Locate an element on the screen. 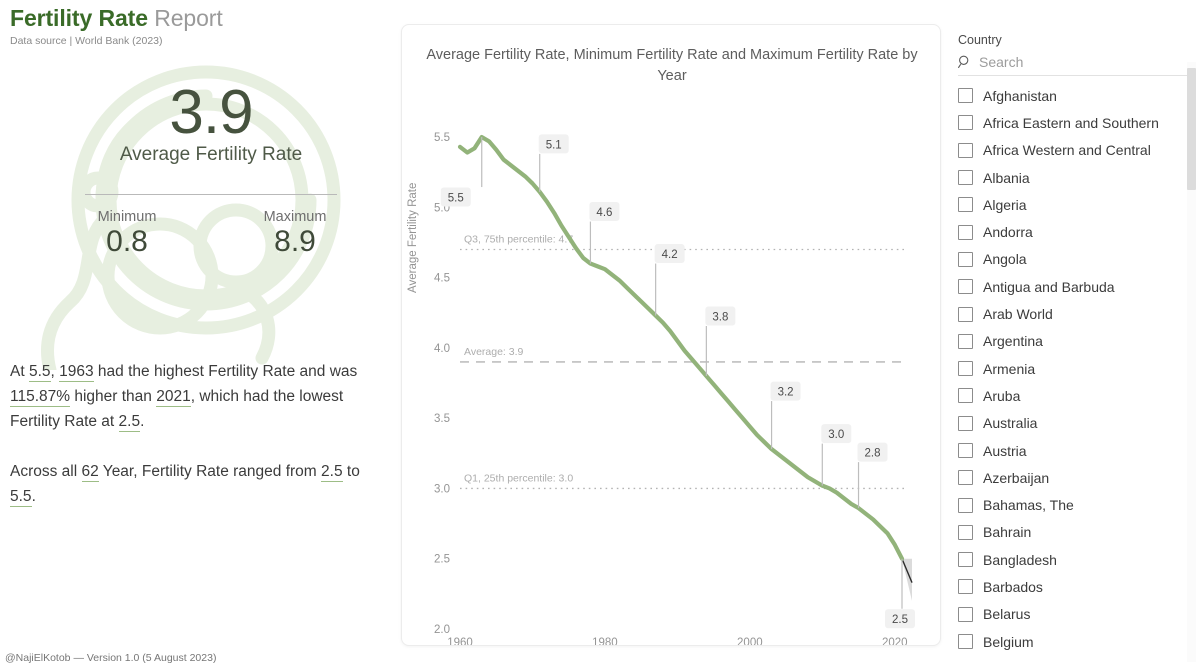  search-input: Search is located at coordinates (1077, 63).